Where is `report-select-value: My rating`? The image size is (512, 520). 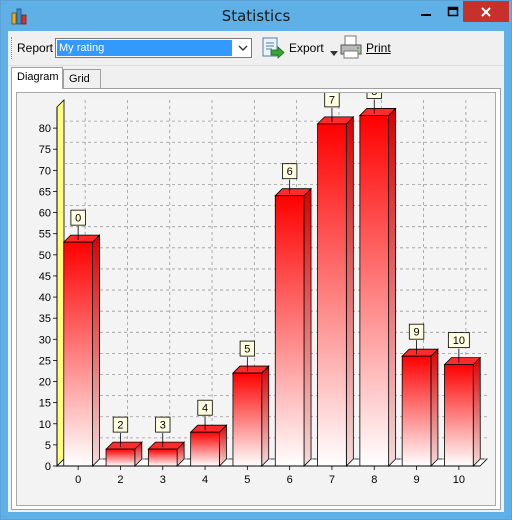 report-select-value: My rating is located at coordinates (144, 48).